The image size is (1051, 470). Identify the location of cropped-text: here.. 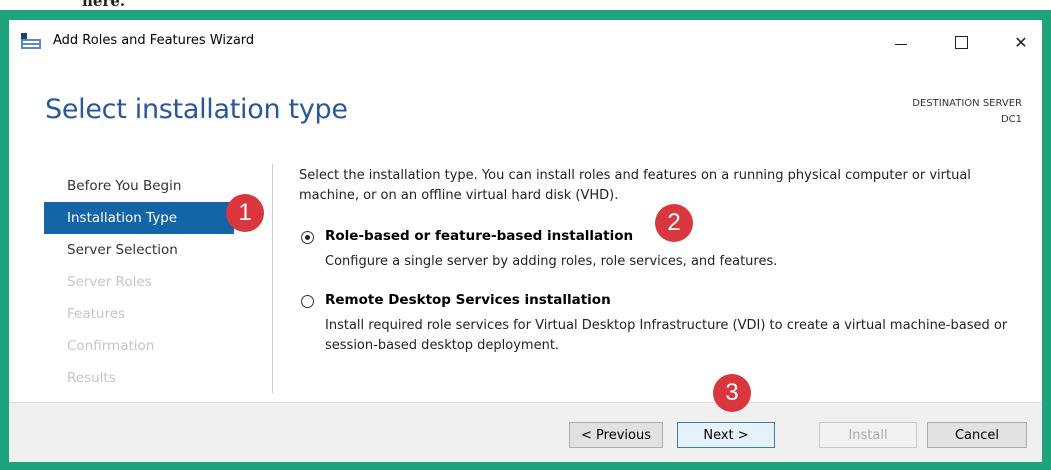
(104, 5).